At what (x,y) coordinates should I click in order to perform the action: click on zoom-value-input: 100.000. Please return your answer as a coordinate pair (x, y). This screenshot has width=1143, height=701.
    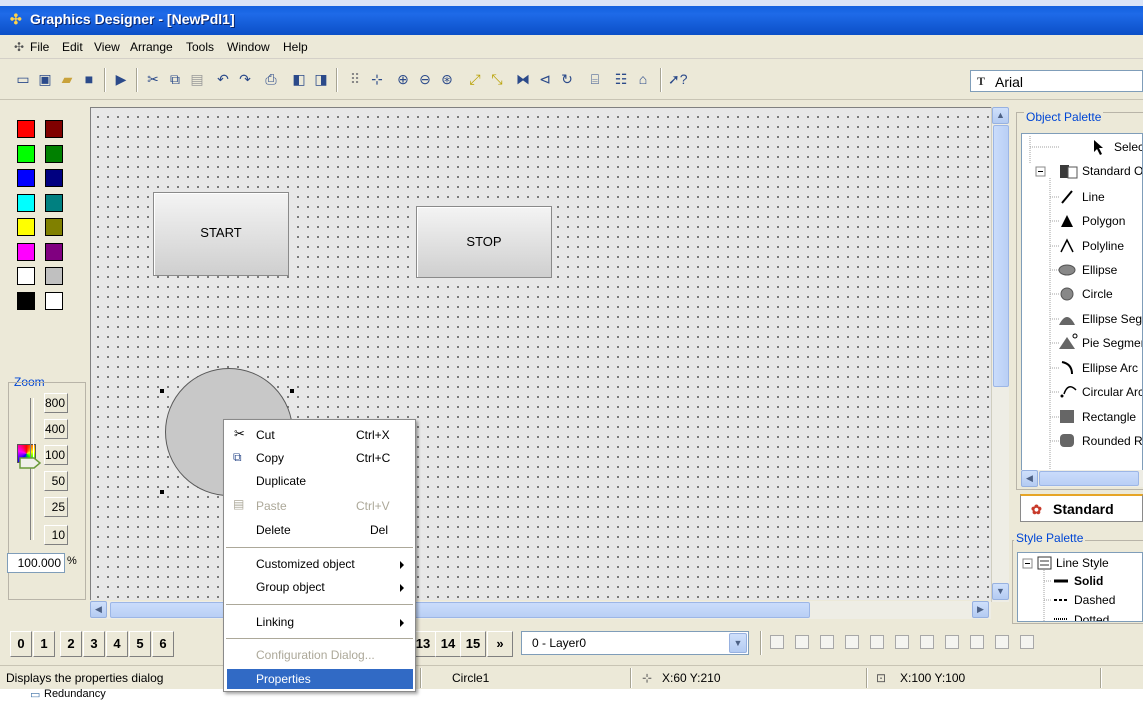
    Looking at the image, I should click on (36, 563).